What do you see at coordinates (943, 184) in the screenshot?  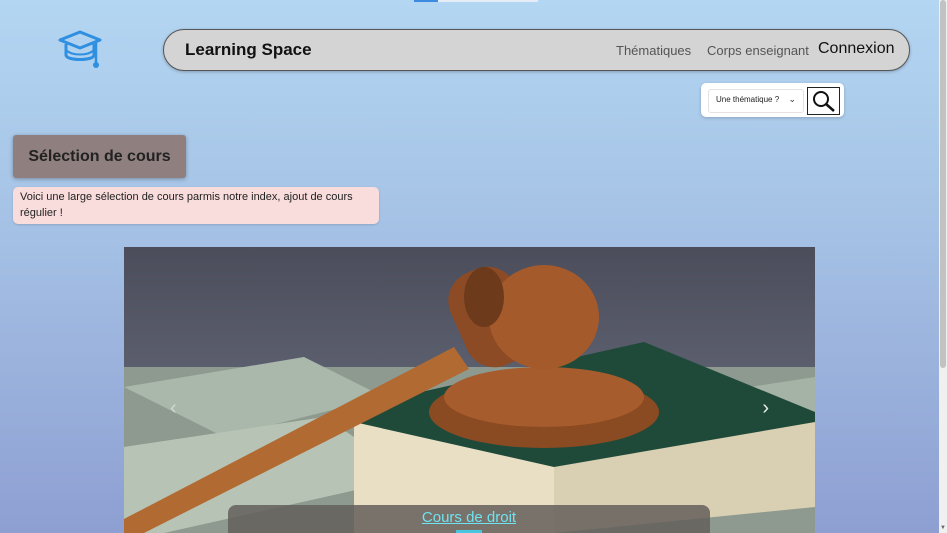 I see `scrollbar-thumb` at bounding box center [943, 184].